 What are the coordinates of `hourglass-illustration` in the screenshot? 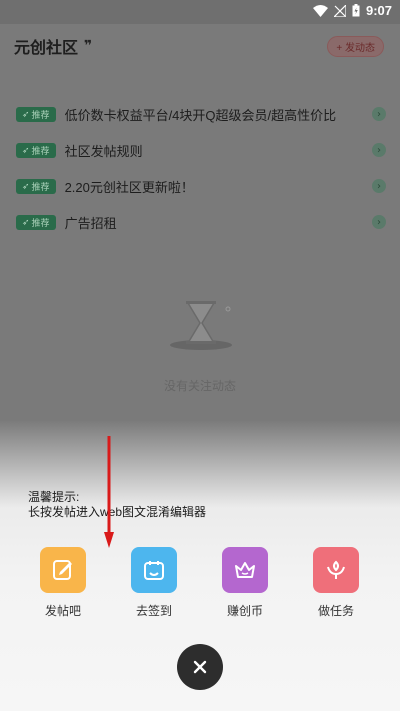 It's located at (201, 325).